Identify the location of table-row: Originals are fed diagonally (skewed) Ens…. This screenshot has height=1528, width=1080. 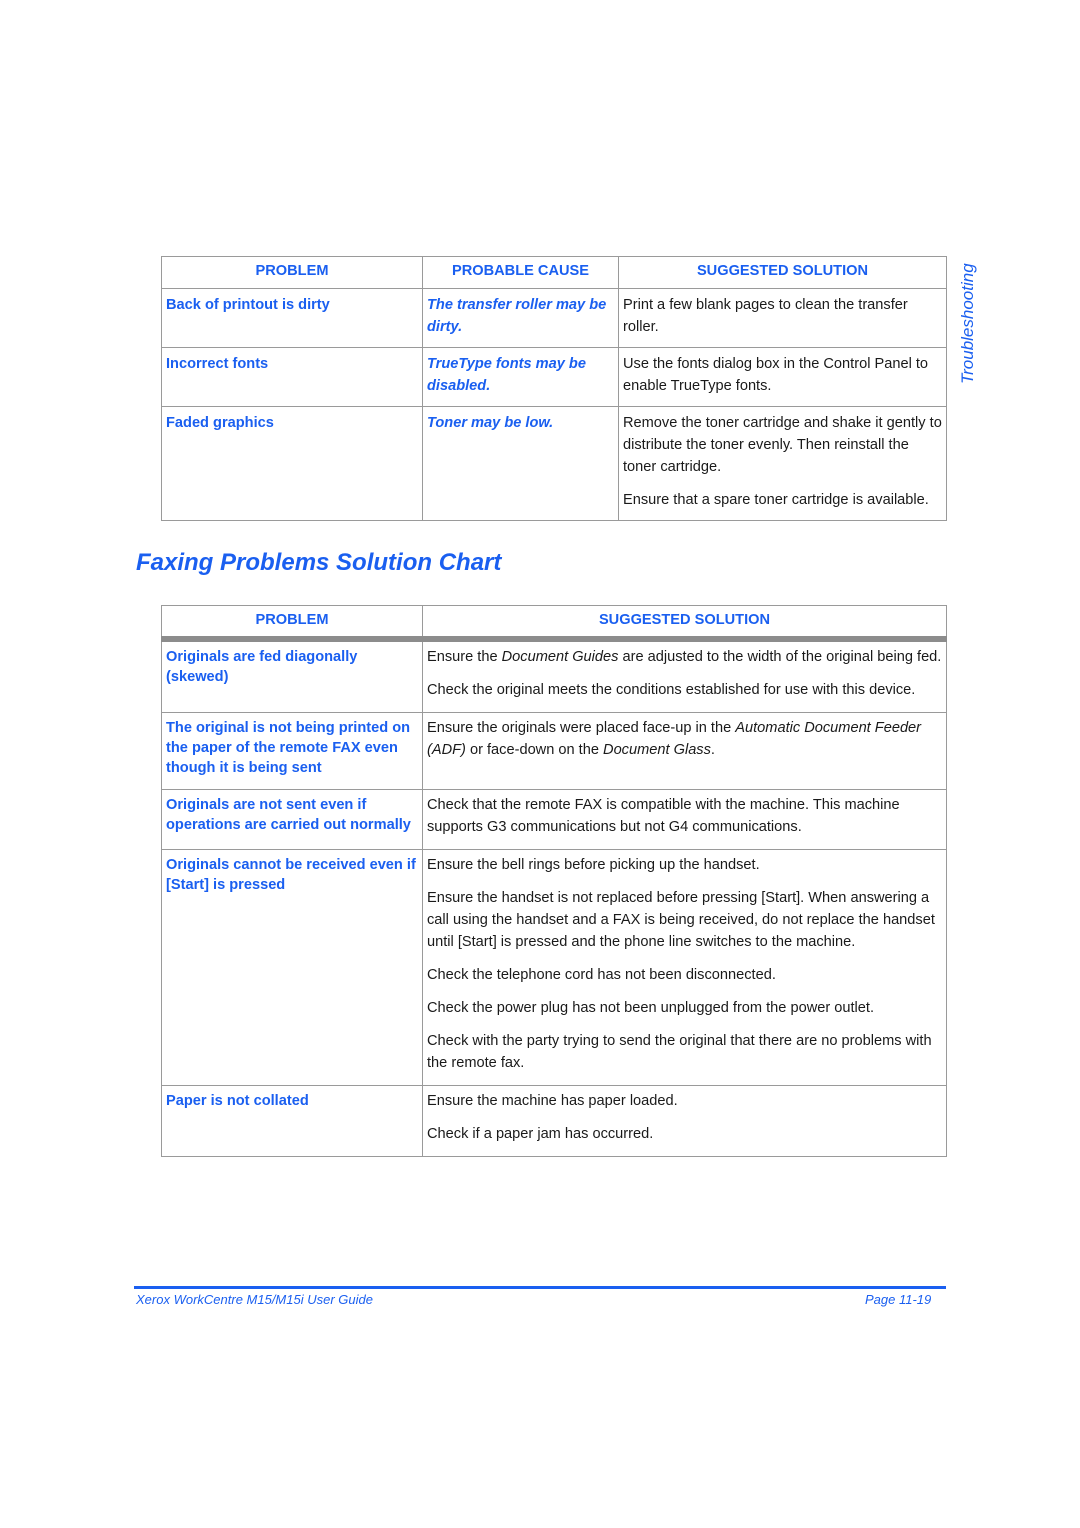
(554, 675).